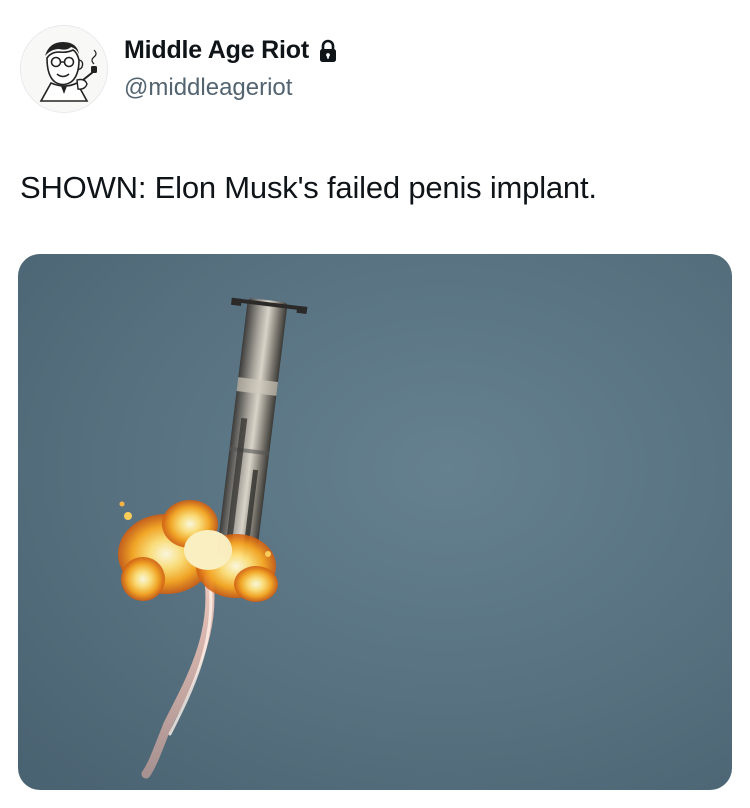 This screenshot has height=808, width=750. What do you see at coordinates (308, 187) in the screenshot?
I see `tweet-text: SHOWN: Elon Musk's failed penis implant.` at bounding box center [308, 187].